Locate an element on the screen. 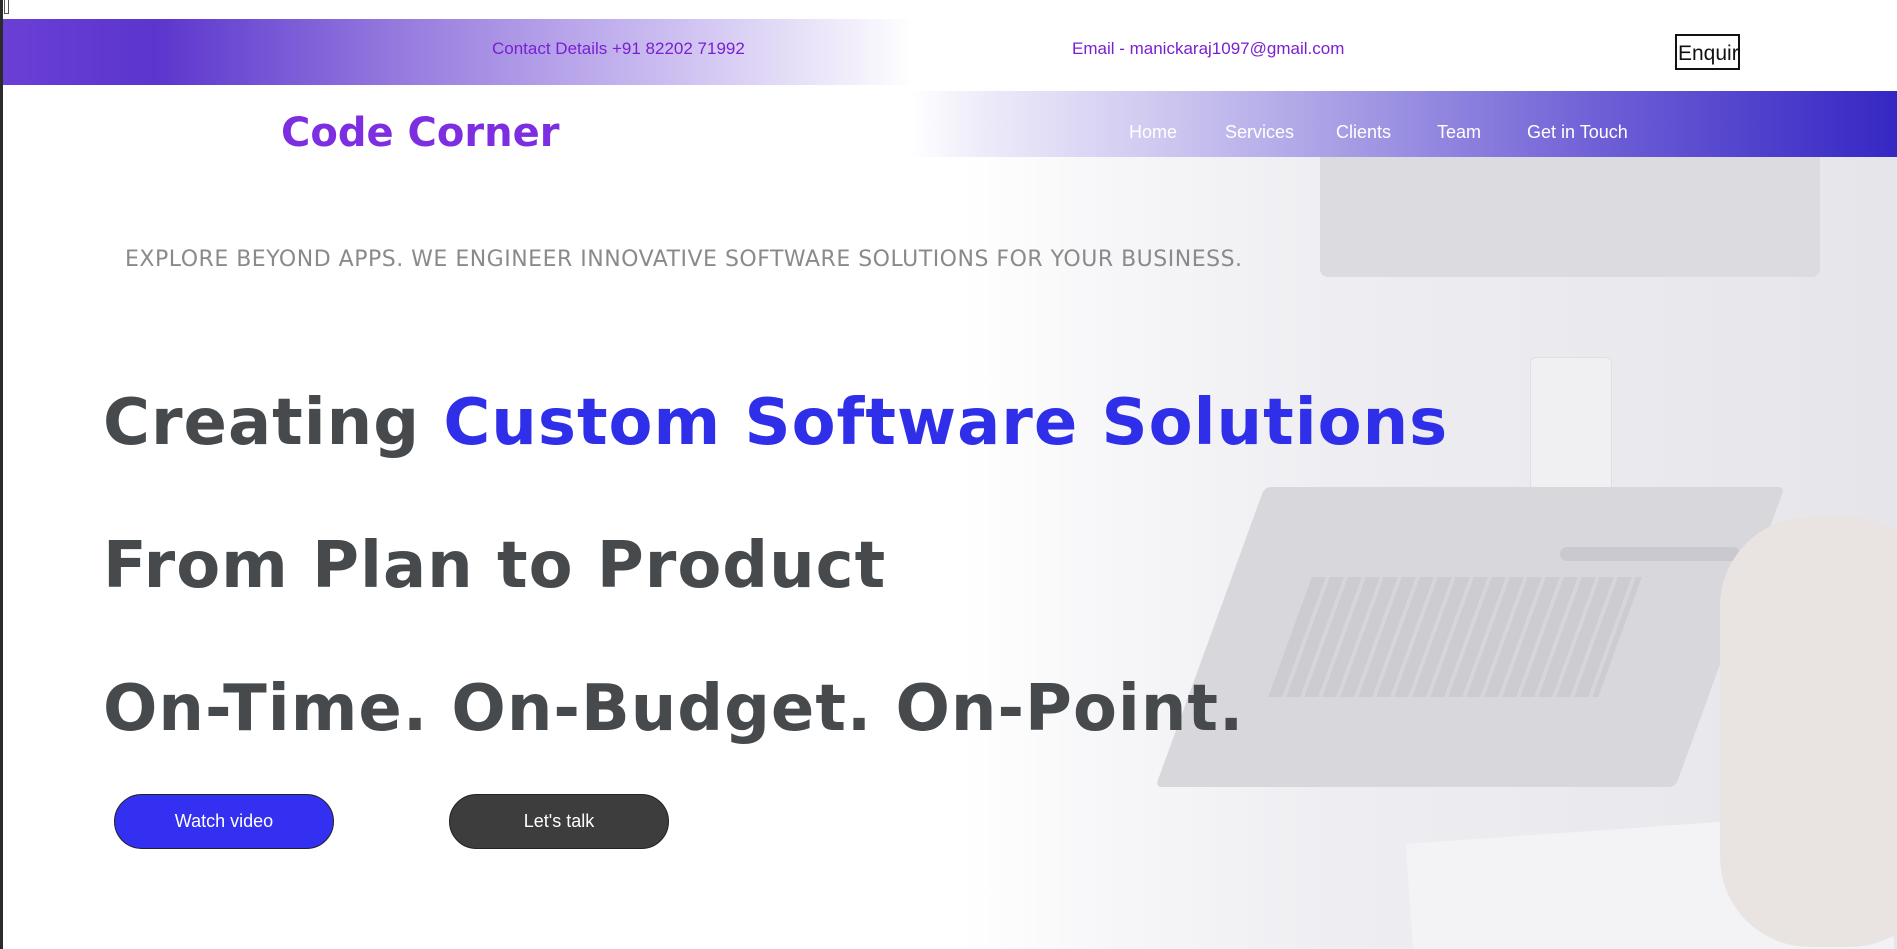  contact-phone: Contact Details +91 82202 71992 is located at coordinates (618, 48).